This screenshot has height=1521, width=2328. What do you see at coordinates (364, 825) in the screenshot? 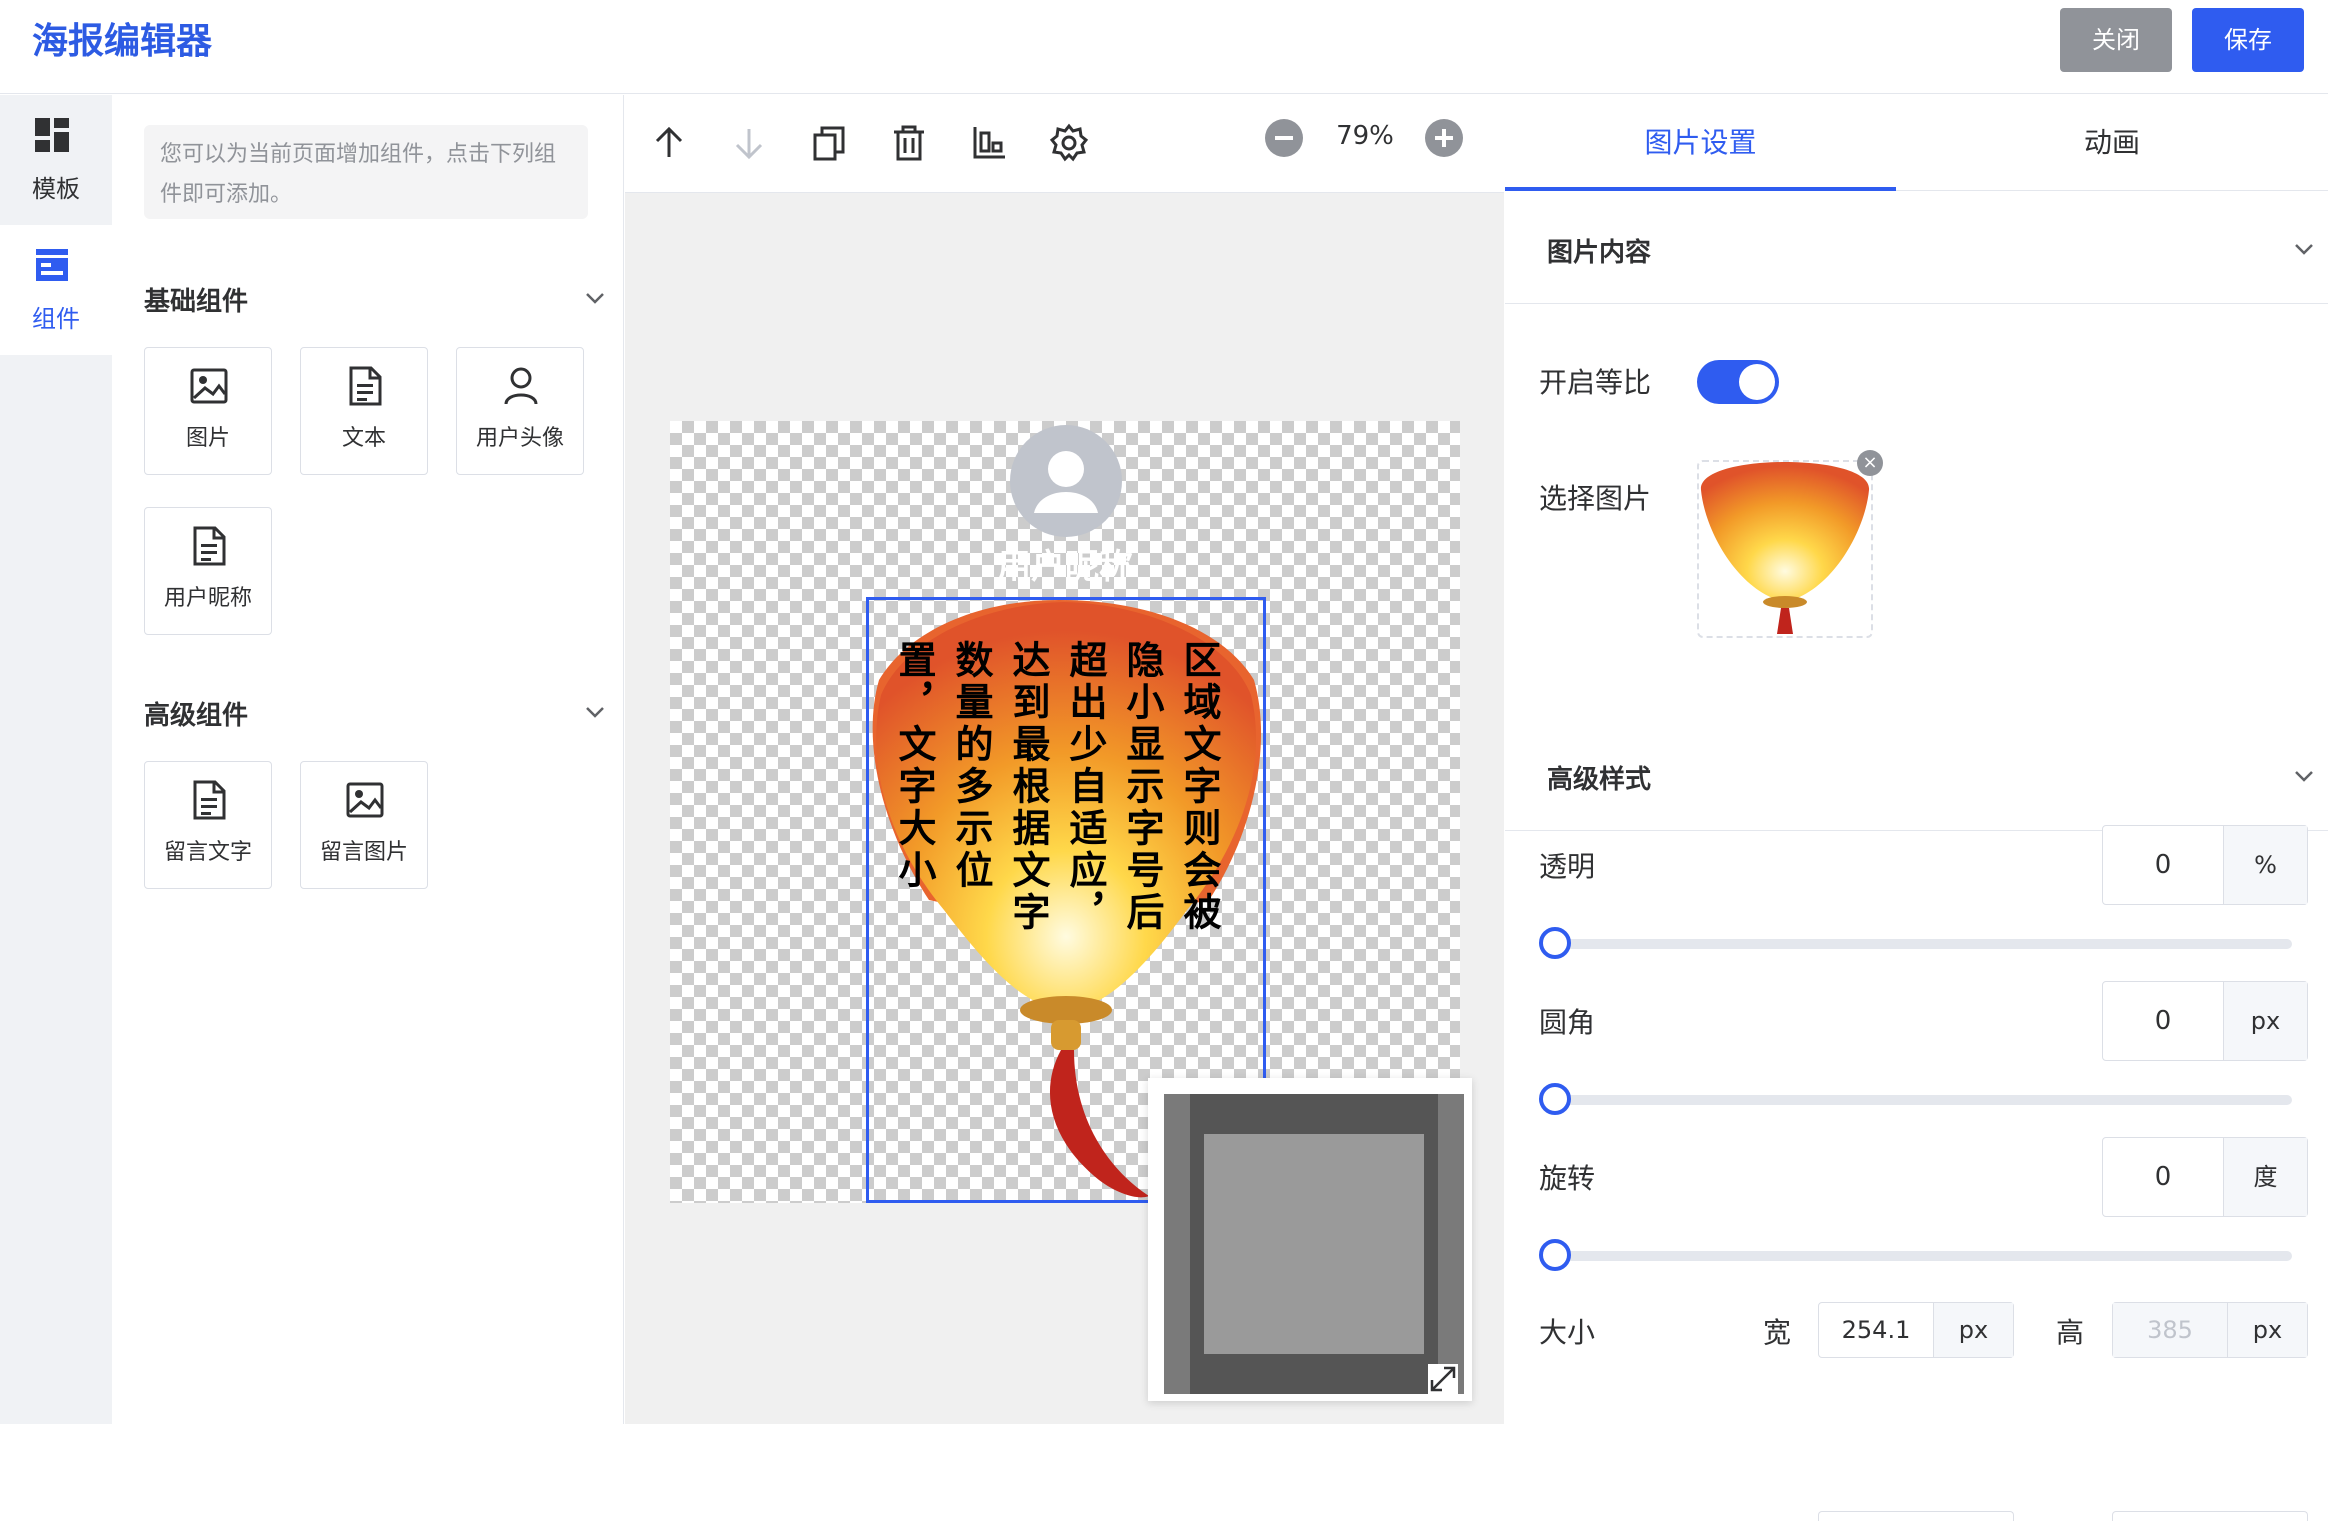
I see `component-card-message-image: 留言图片` at bounding box center [364, 825].